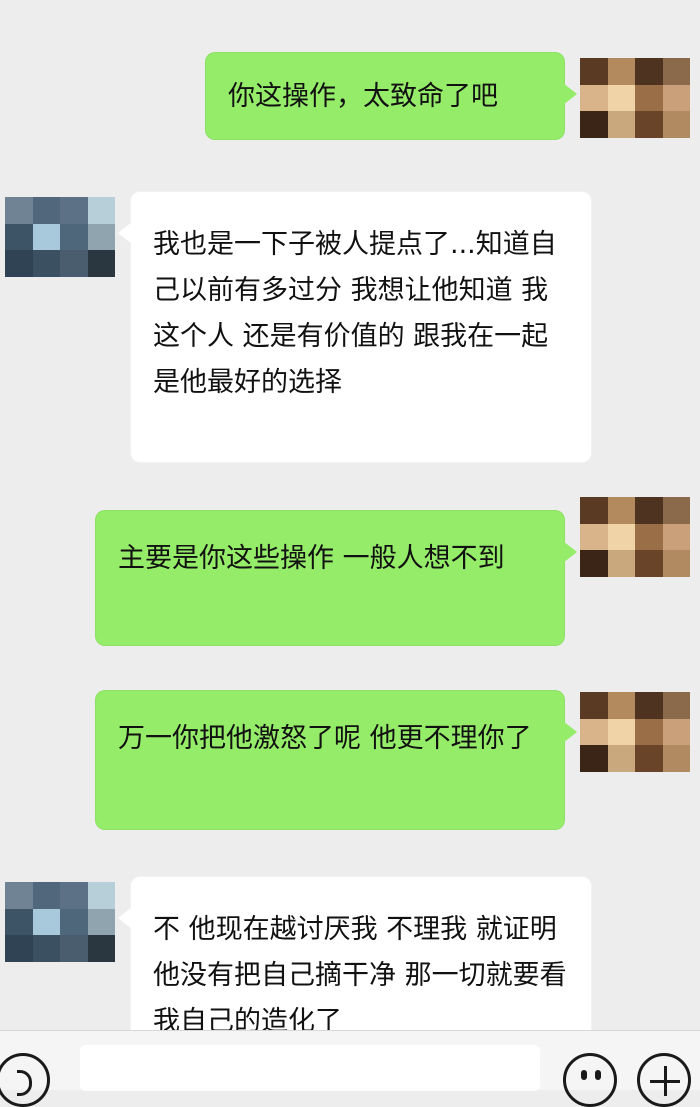 The height and width of the screenshot is (1107, 700). Describe the element at coordinates (590, 1080) in the screenshot. I see `emoji-icon` at that location.